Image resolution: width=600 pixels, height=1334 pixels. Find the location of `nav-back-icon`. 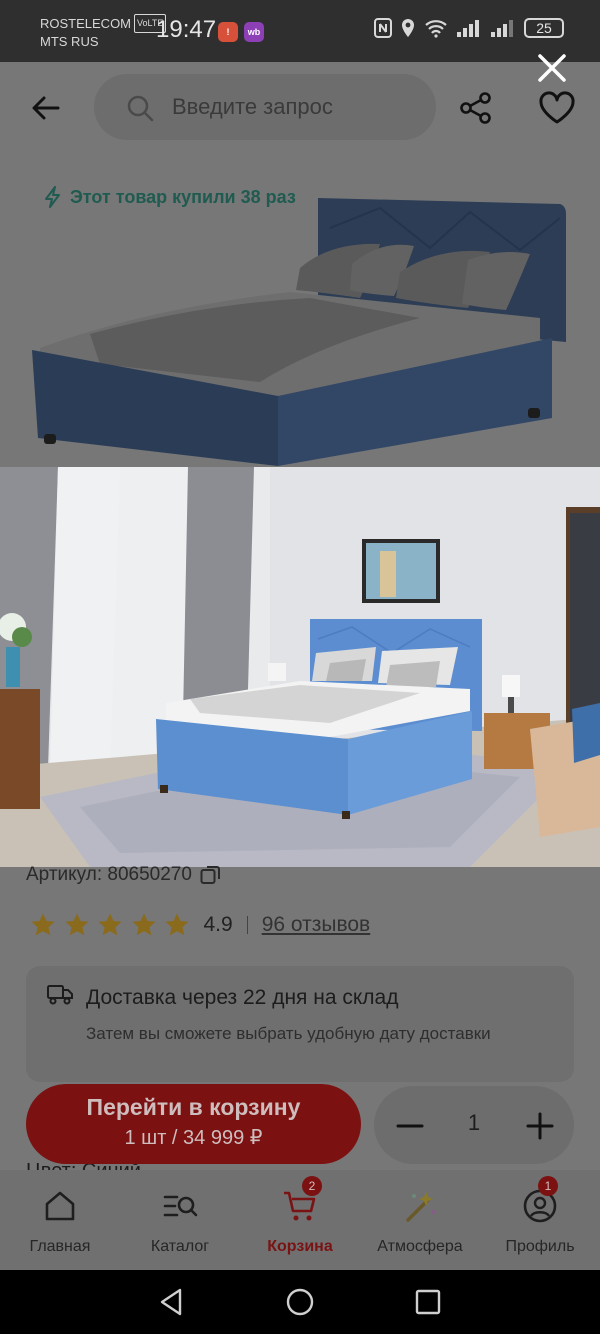

nav-back-icon is located at coordinates (172, 1302).